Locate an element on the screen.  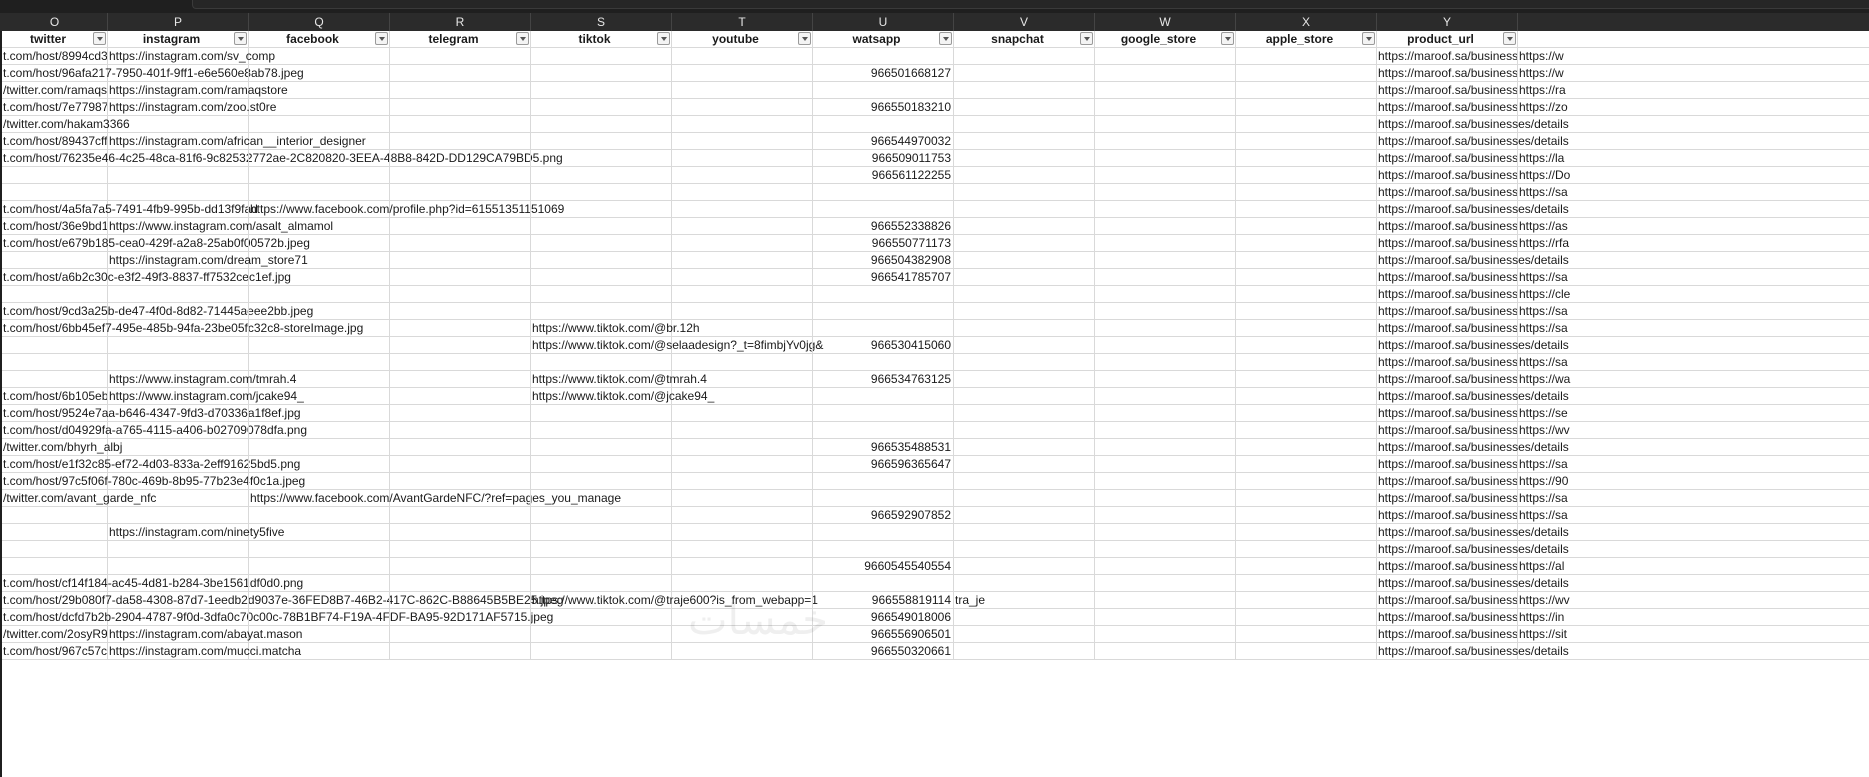
column-letter-x: X is located at coordinates (1306, 22).